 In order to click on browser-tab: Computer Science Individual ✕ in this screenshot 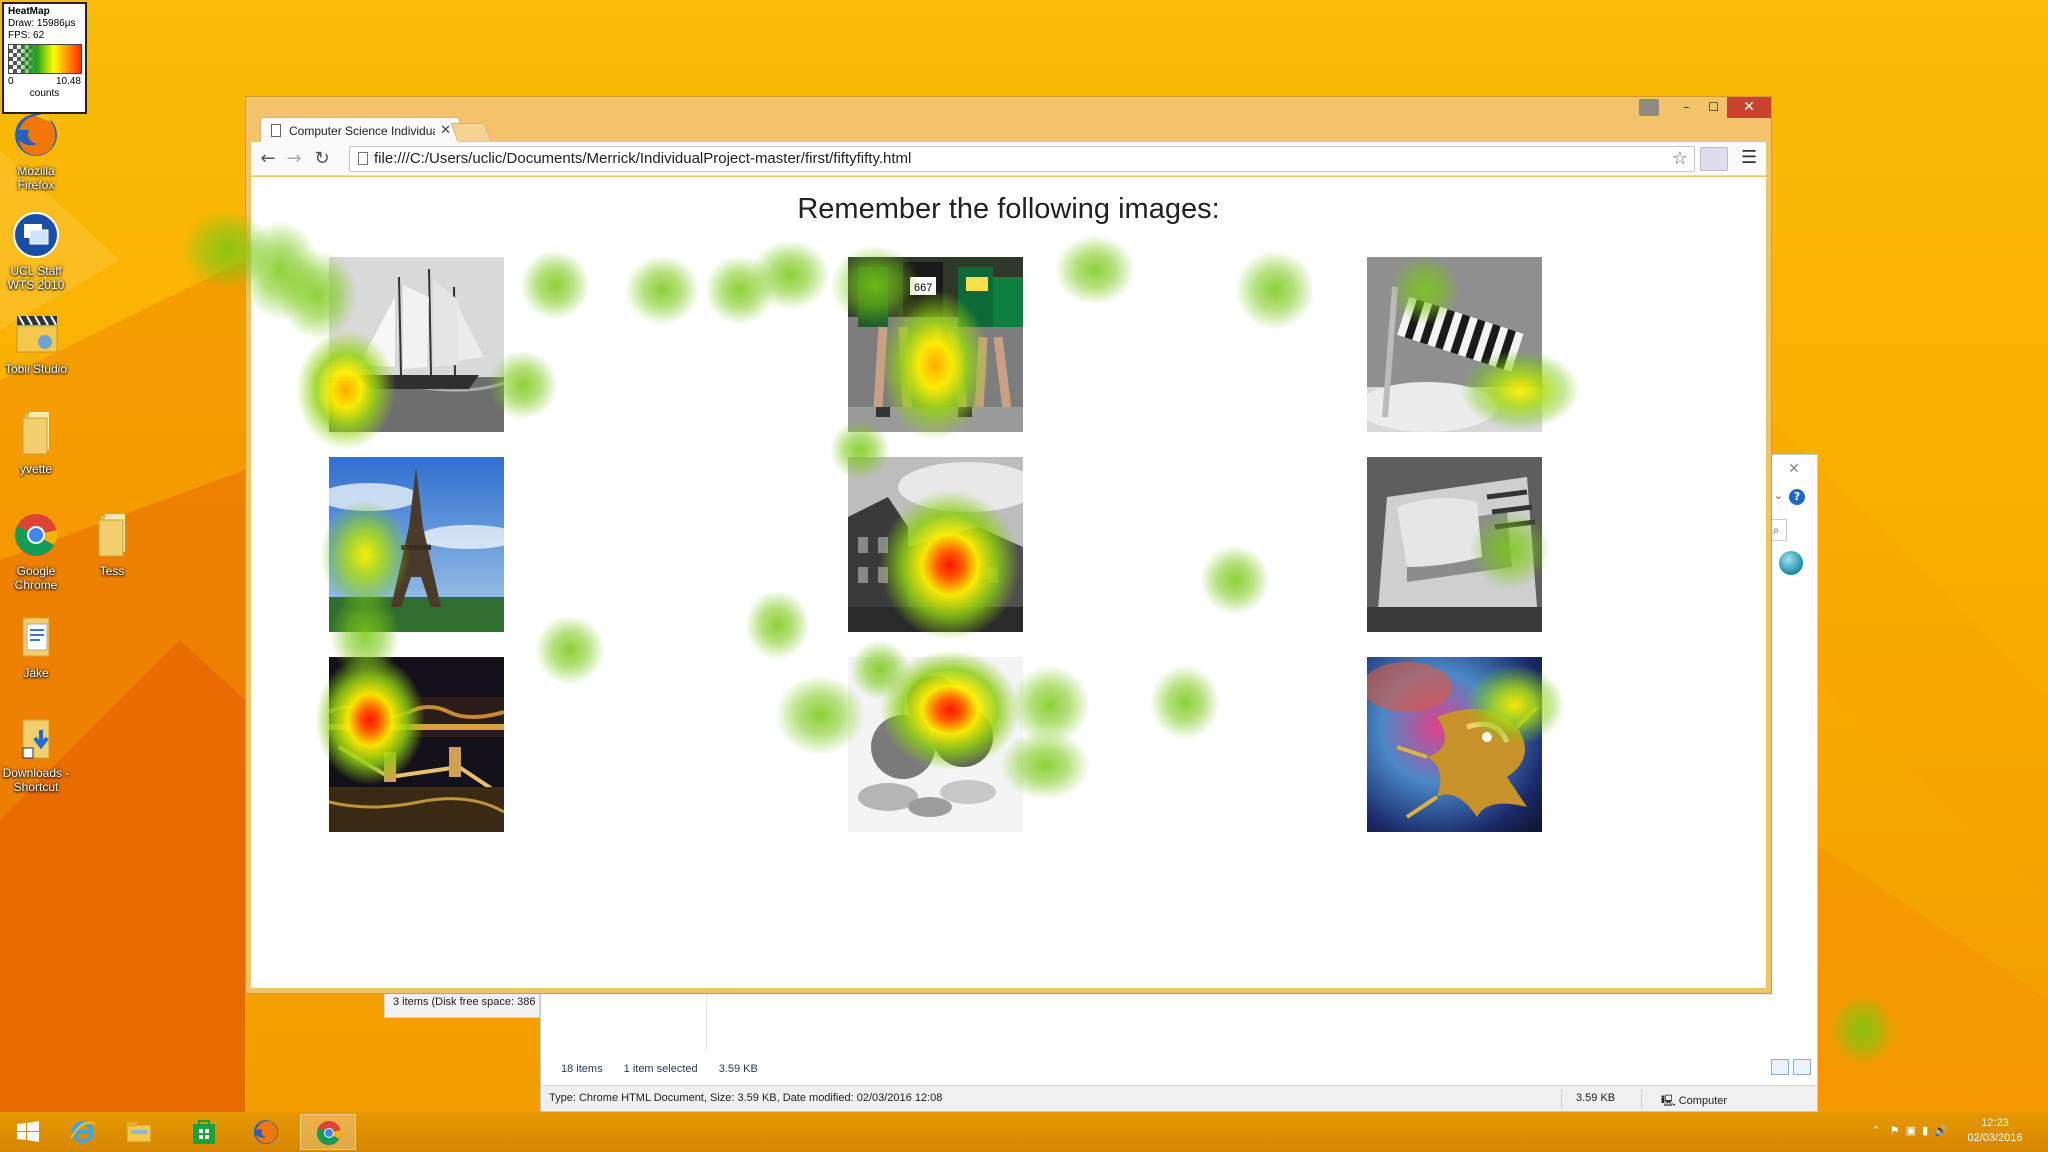, I will do `click(360, 130)`.